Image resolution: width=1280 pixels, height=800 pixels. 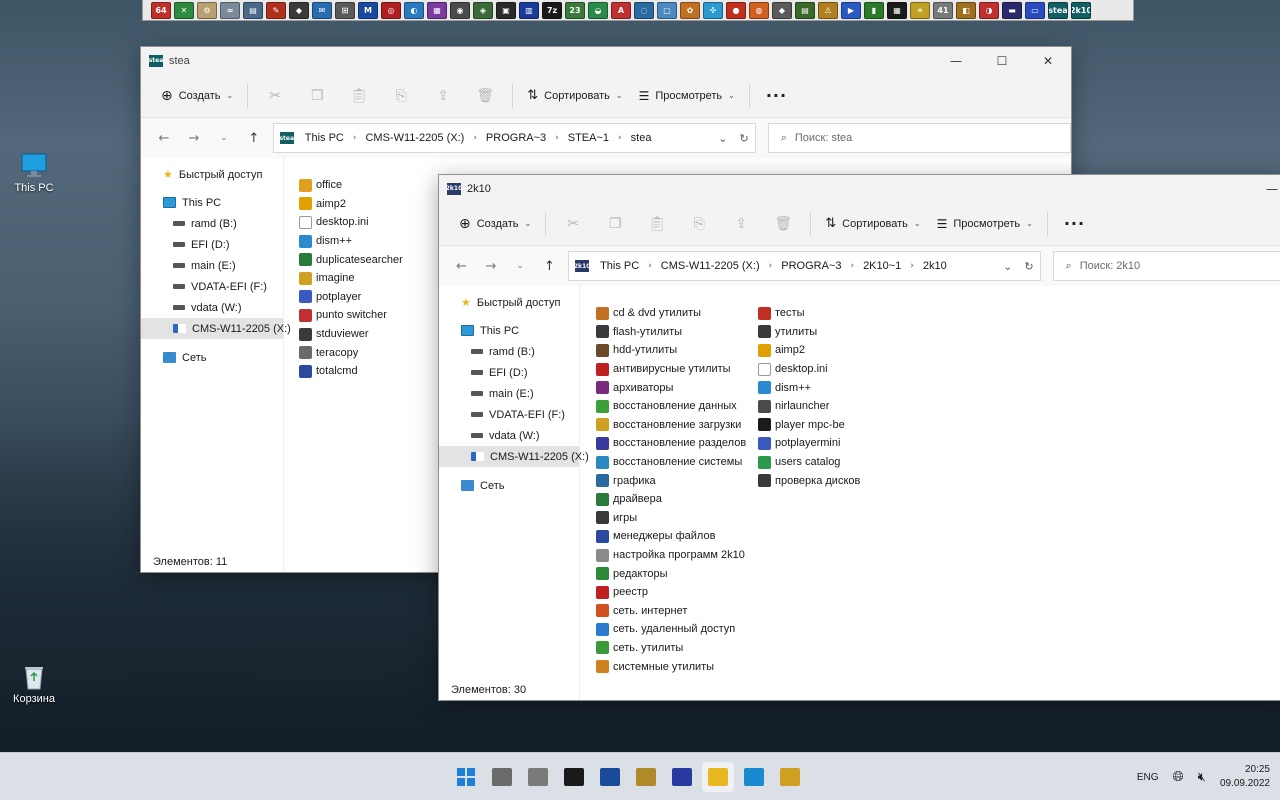 I want to click on cut-icon: ✂, so click(x=573, y=224).